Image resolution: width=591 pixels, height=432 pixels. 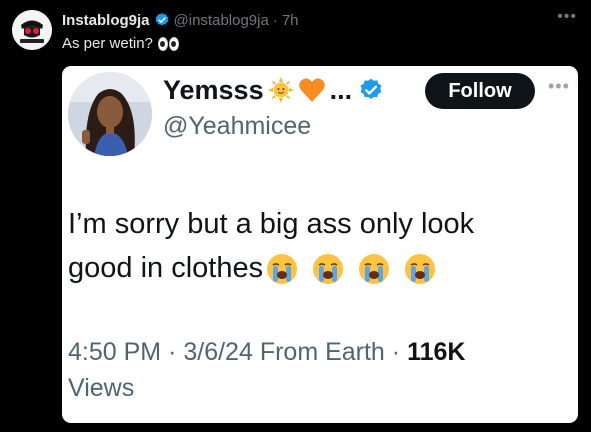 I want to click on verified-badge-icon, so click(x=162, y=20).